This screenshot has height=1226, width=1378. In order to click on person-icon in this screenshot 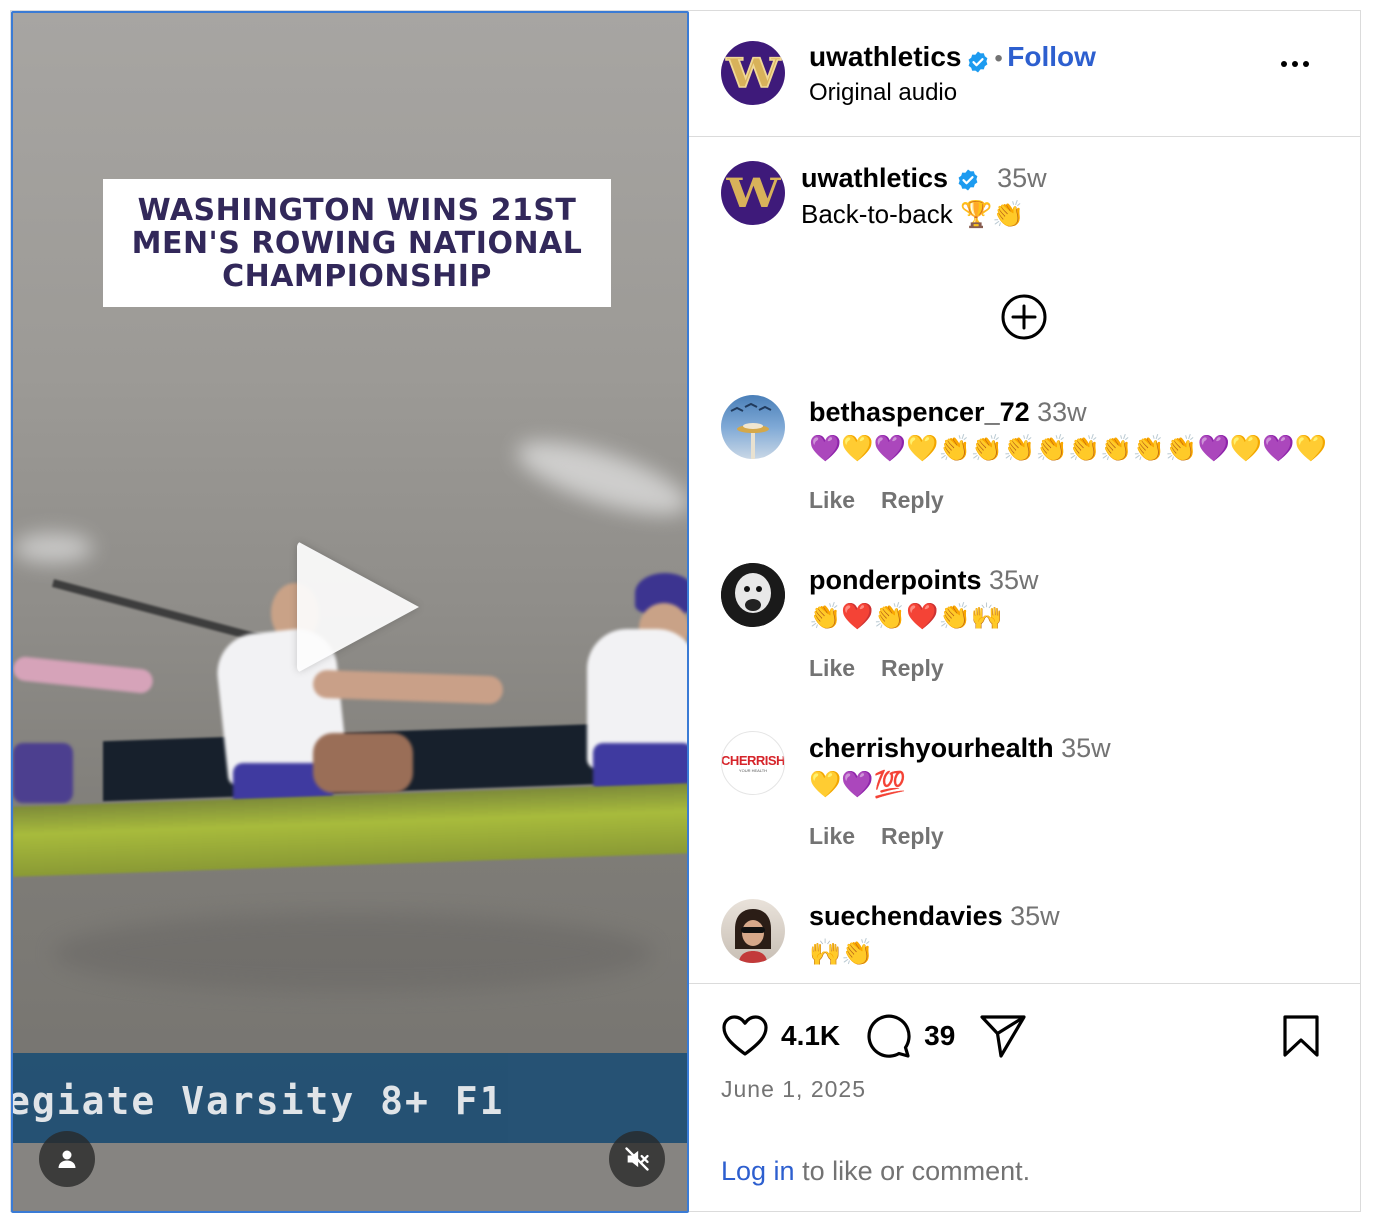, I will do `click(67, 1159)`.